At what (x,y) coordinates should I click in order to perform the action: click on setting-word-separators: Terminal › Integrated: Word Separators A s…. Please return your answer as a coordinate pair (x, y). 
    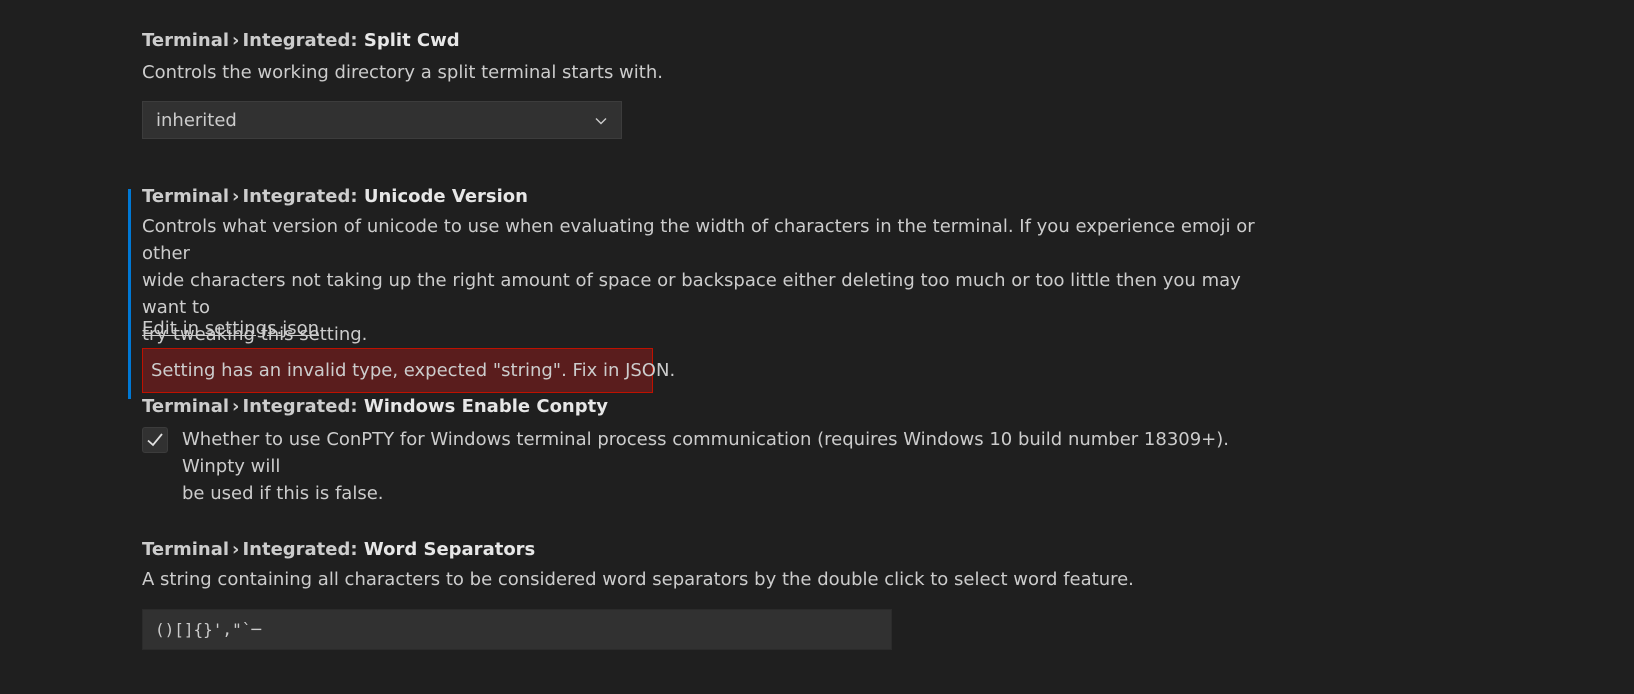
    Looking at the image, I should click on (714, 565).